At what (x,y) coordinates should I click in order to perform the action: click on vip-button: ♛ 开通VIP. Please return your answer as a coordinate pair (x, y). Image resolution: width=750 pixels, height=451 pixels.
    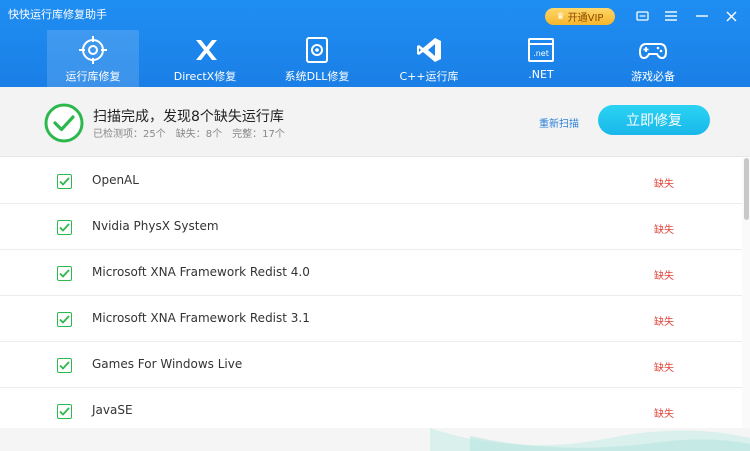
    Looking at the image, I should click on (580, 16).